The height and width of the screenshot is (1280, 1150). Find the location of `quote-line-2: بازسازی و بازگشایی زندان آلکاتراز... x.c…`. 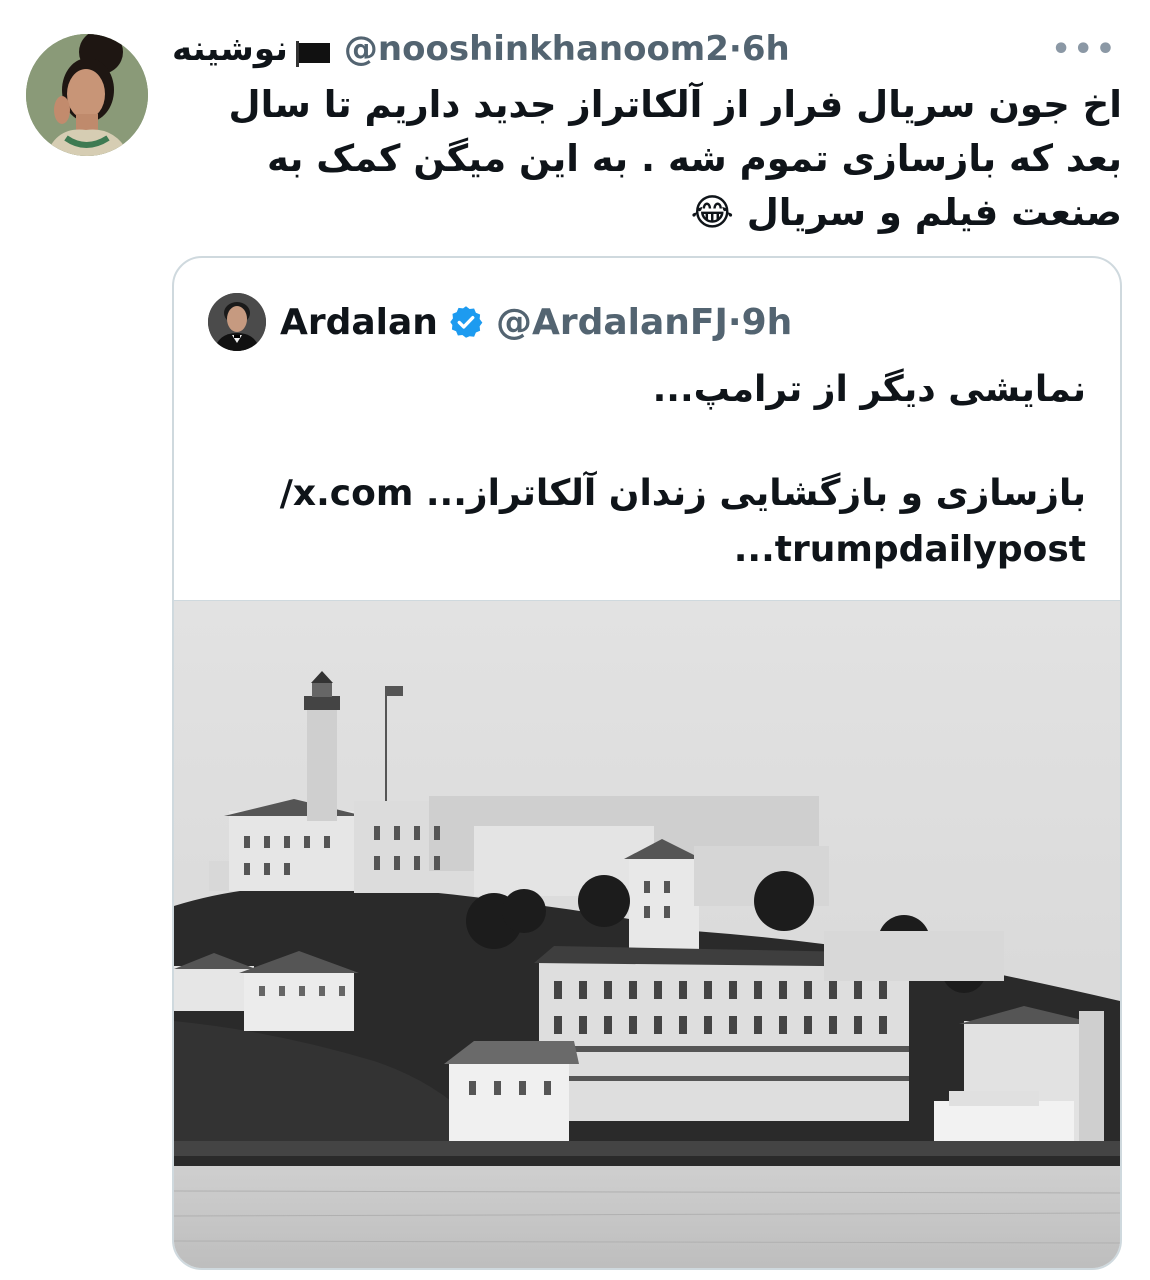

quote-line-2: بازسازی و بازگشایی زندان آلکاتراز... x.c… is located at coordinates (682, 493).